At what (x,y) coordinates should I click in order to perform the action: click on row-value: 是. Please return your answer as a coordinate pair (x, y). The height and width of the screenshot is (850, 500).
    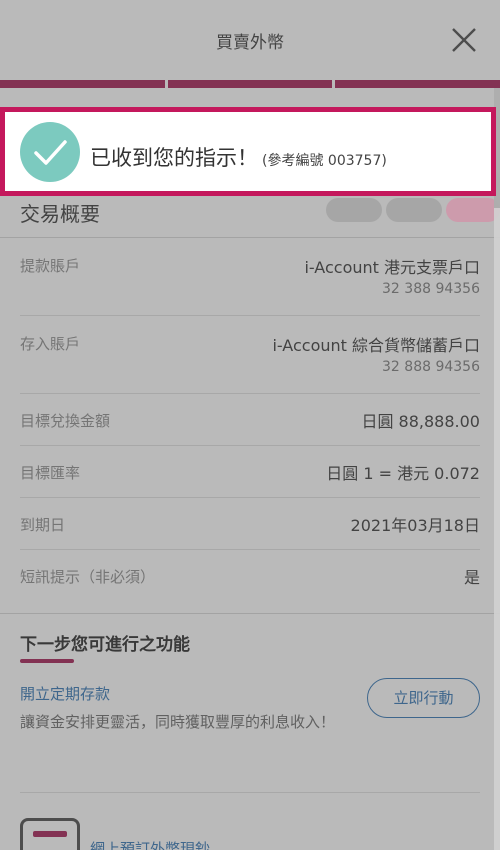
    Looking at the image, I should click on (471, 577).